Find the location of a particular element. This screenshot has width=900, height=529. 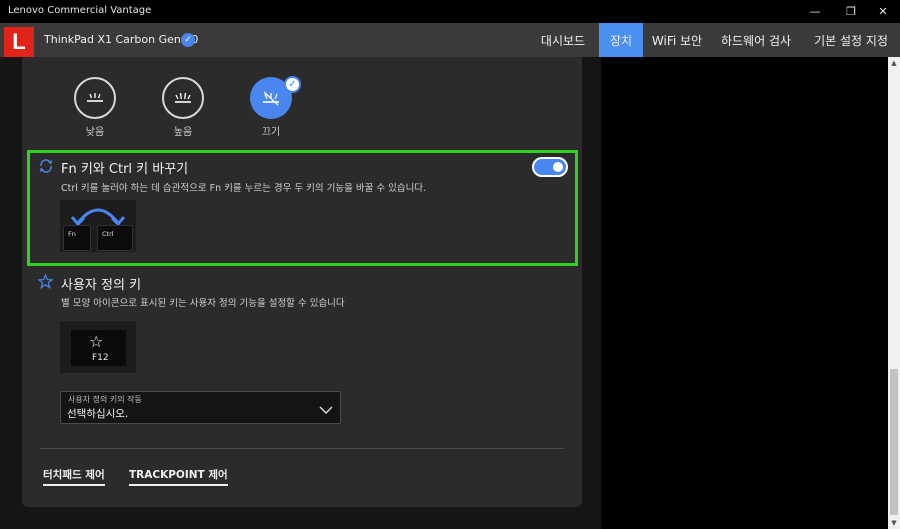

section-divider is located at coordinates (302, 448).